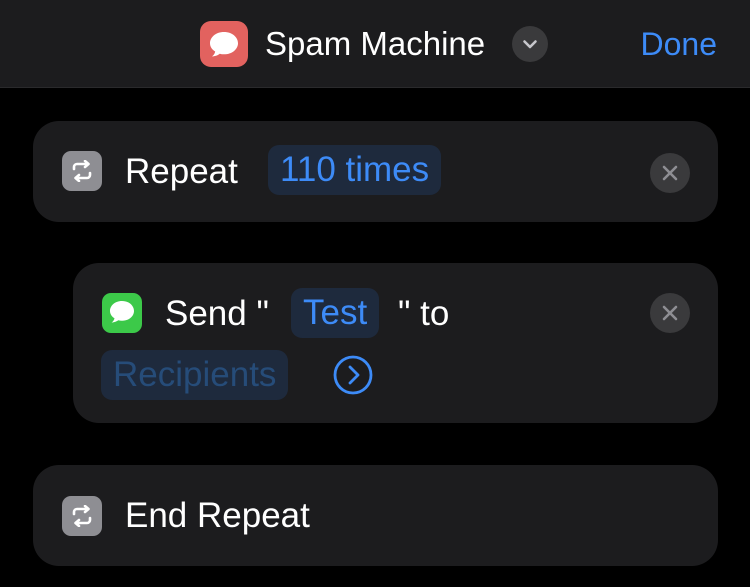 This screenshot has width=750, height=587. Describe the element at coordinates (122, 313) in the screenshot. I see `messages-icon` at that location.